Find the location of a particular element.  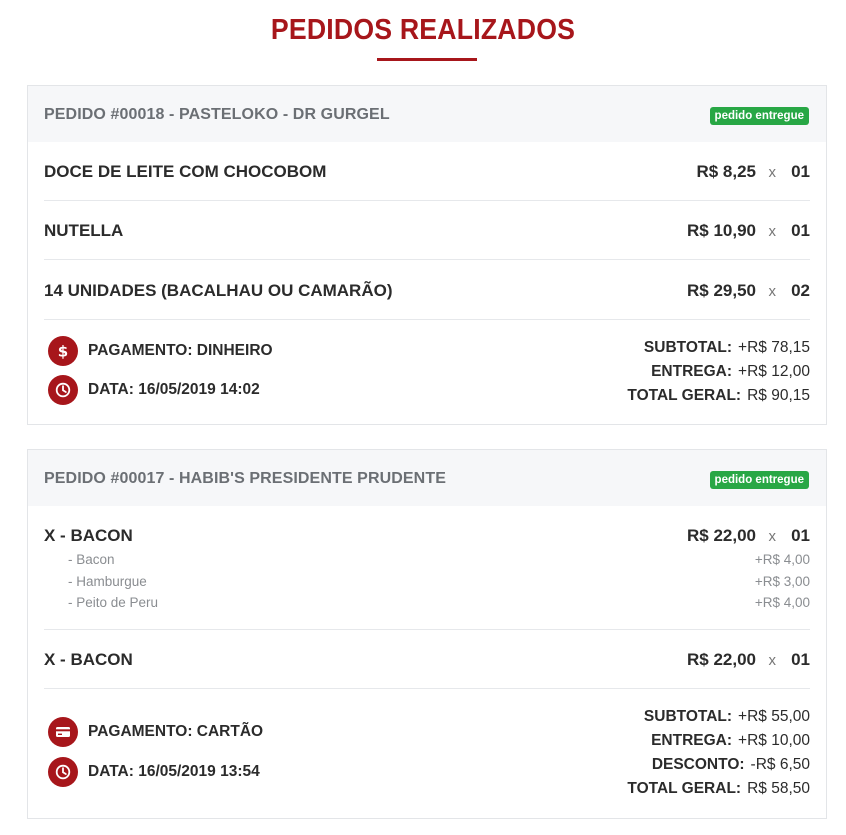

dollar-icon: $ is located at coordinates (63, 351).